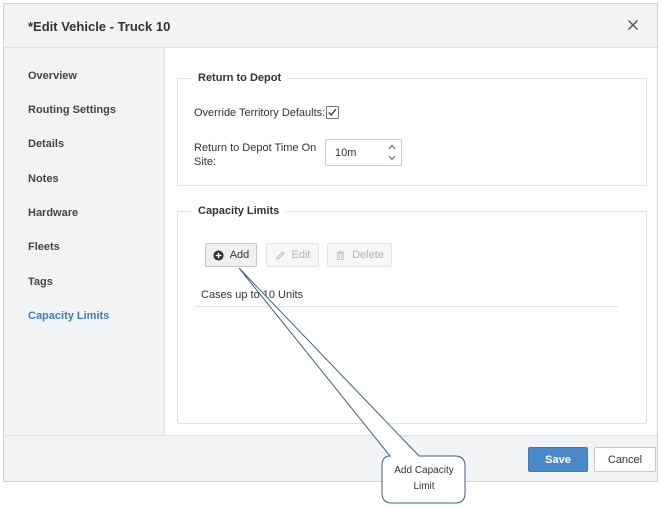 Image resolution: width=661 pixels, height=507 pixels. Describe the element at coordinates (280, 255) in the screenshot. I see `pencil-icon` at that location.